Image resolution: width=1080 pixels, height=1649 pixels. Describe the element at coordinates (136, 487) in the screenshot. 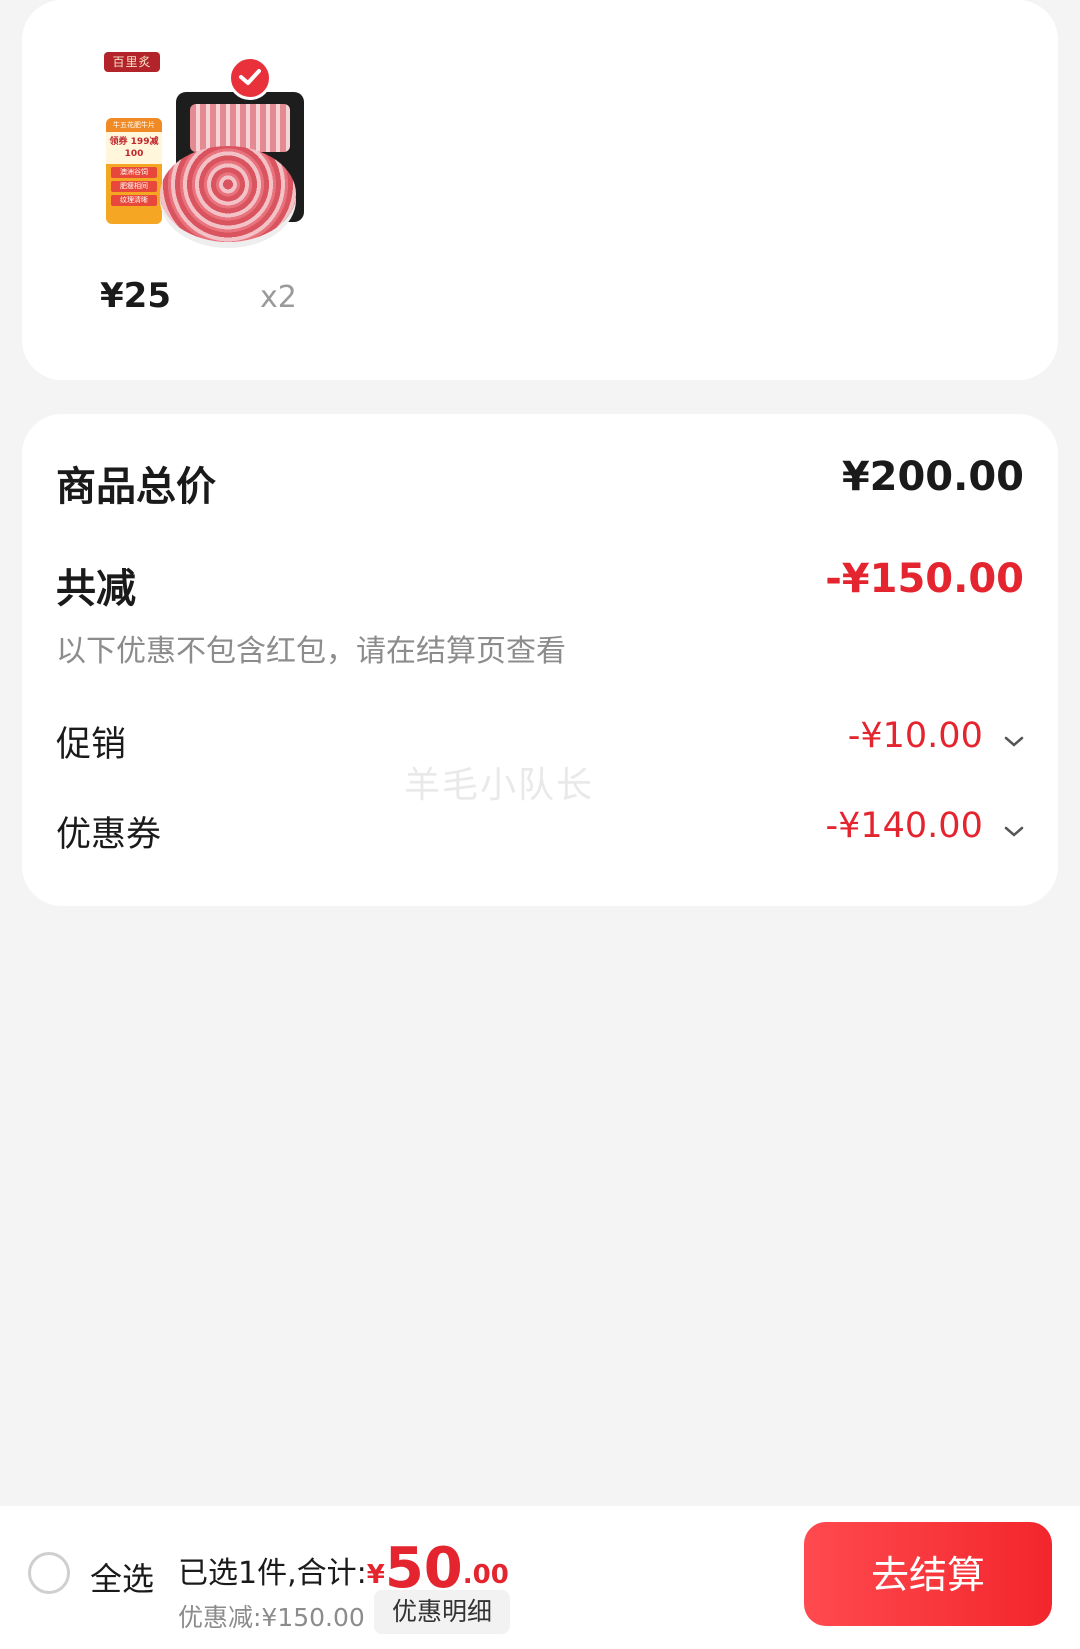

I see `total-price-label: 商品总价` at that location.